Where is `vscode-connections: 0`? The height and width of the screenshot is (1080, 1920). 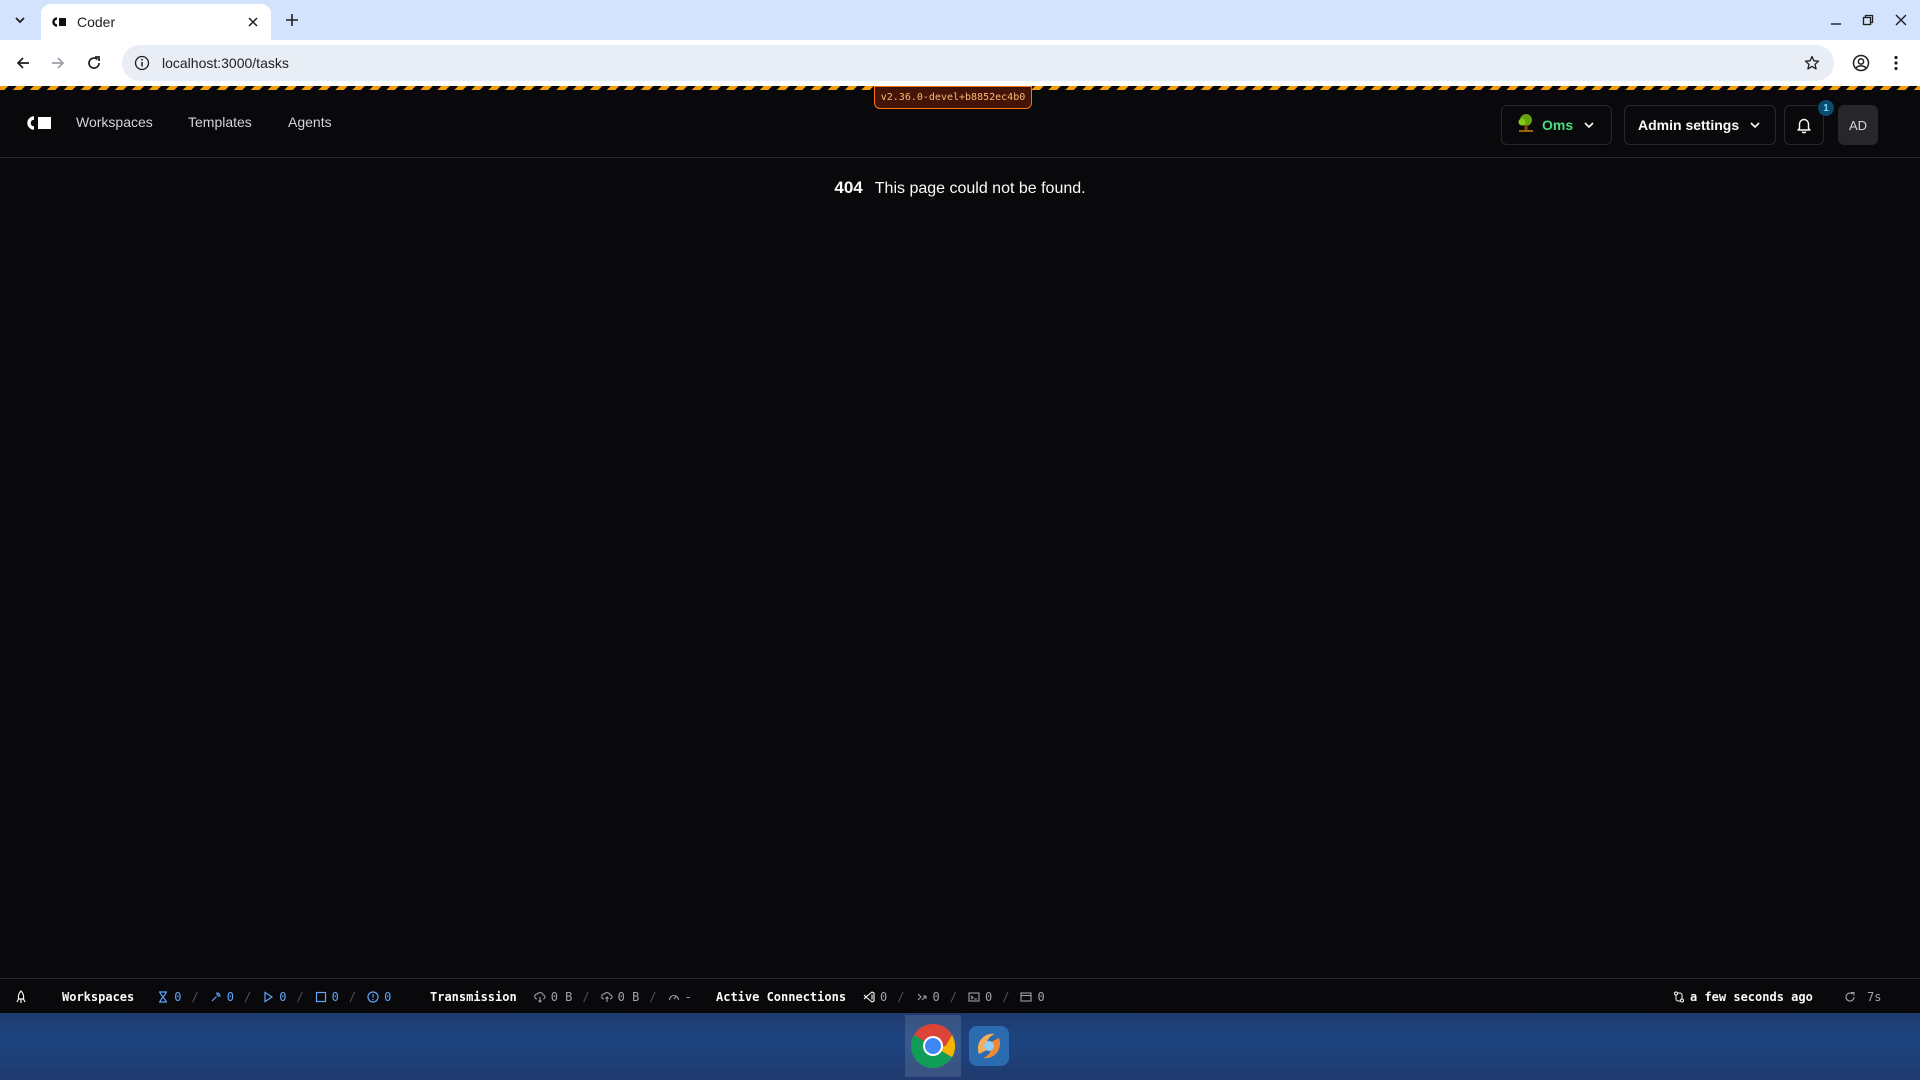 vscode-connections: 0 is located at coordinates (884, 997).